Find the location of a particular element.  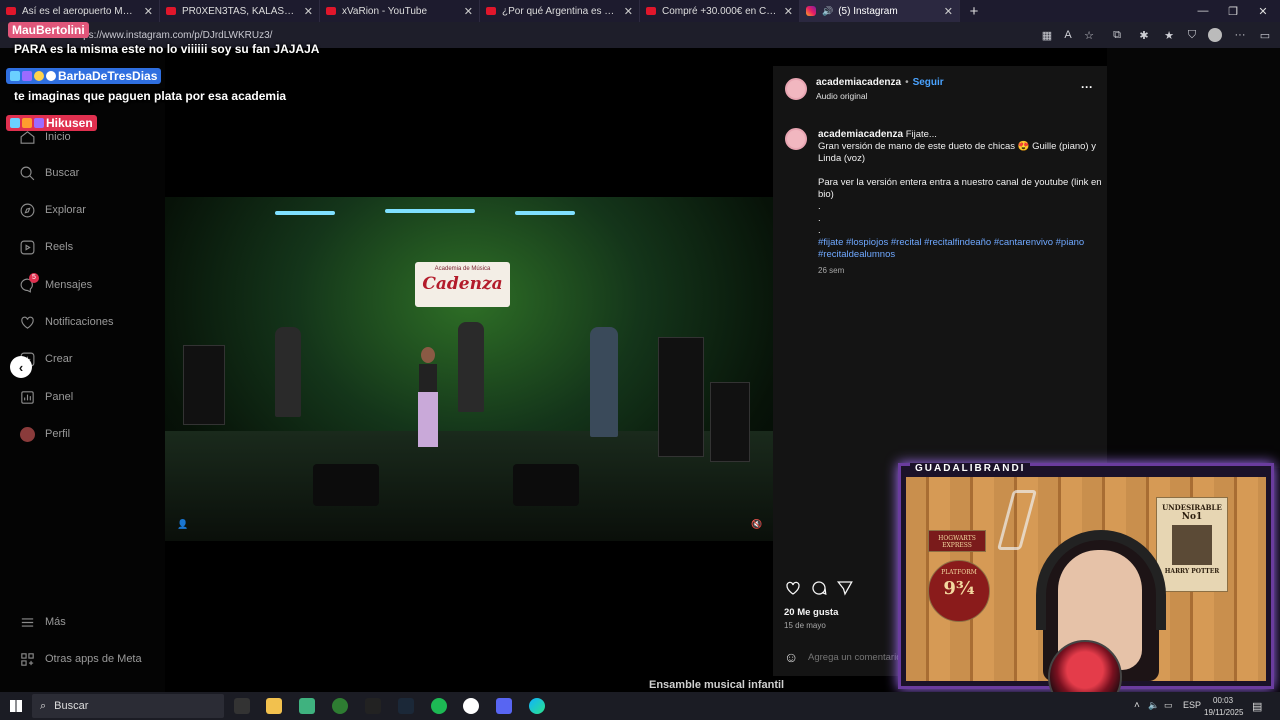

taskbar-search: ⌕ Buscar is located at coordinates (128, 706).